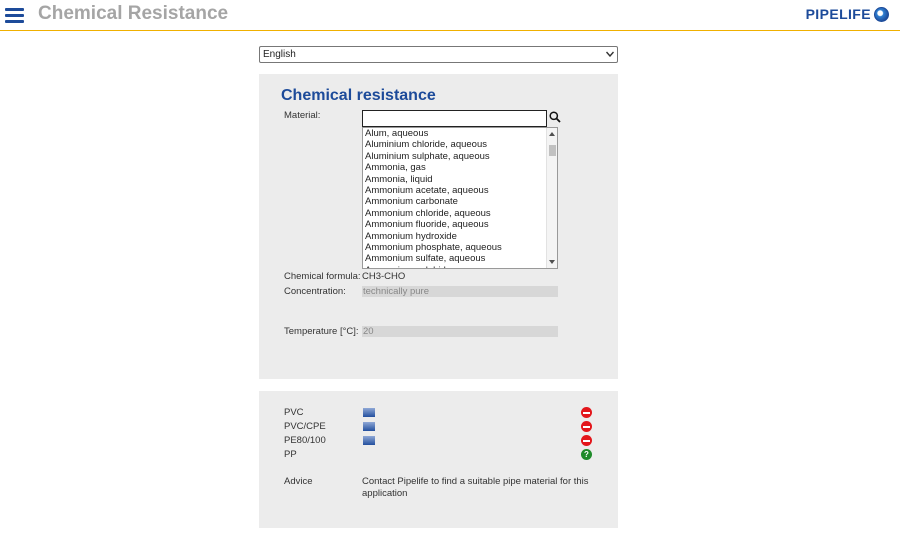  What do you see at coordinates (305, 440) in the screenshot?
I see `result-material-name: PE80/100` at bounding box center [305, 440].